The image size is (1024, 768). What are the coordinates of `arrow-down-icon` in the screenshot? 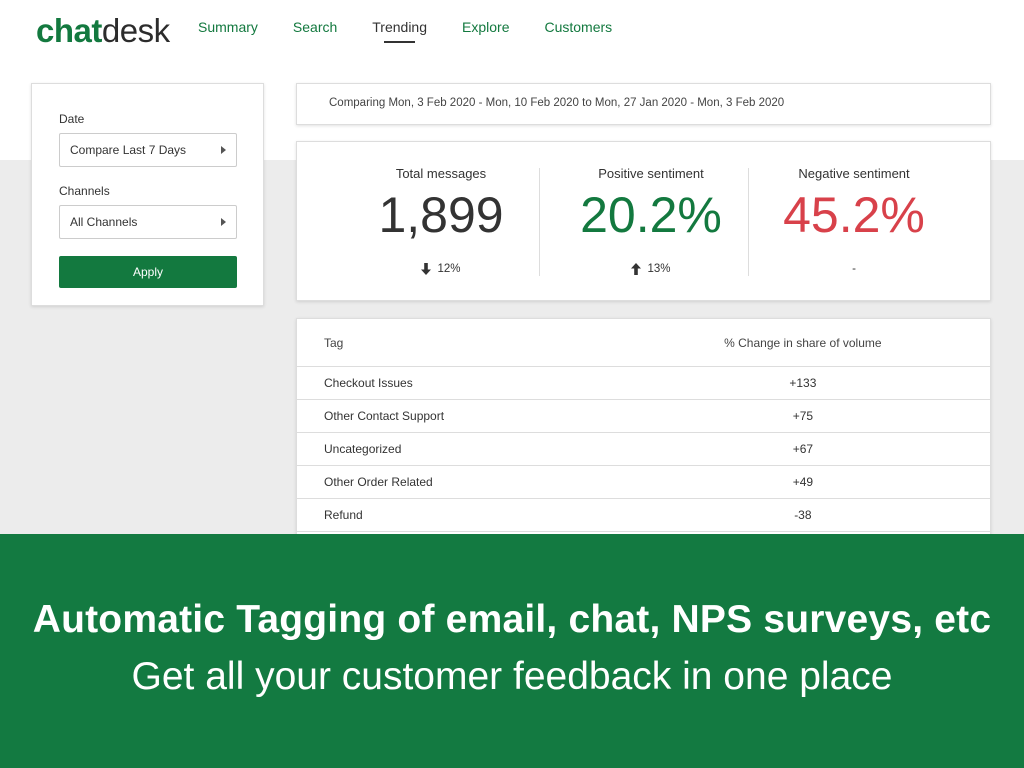 It's located at (426, 269).